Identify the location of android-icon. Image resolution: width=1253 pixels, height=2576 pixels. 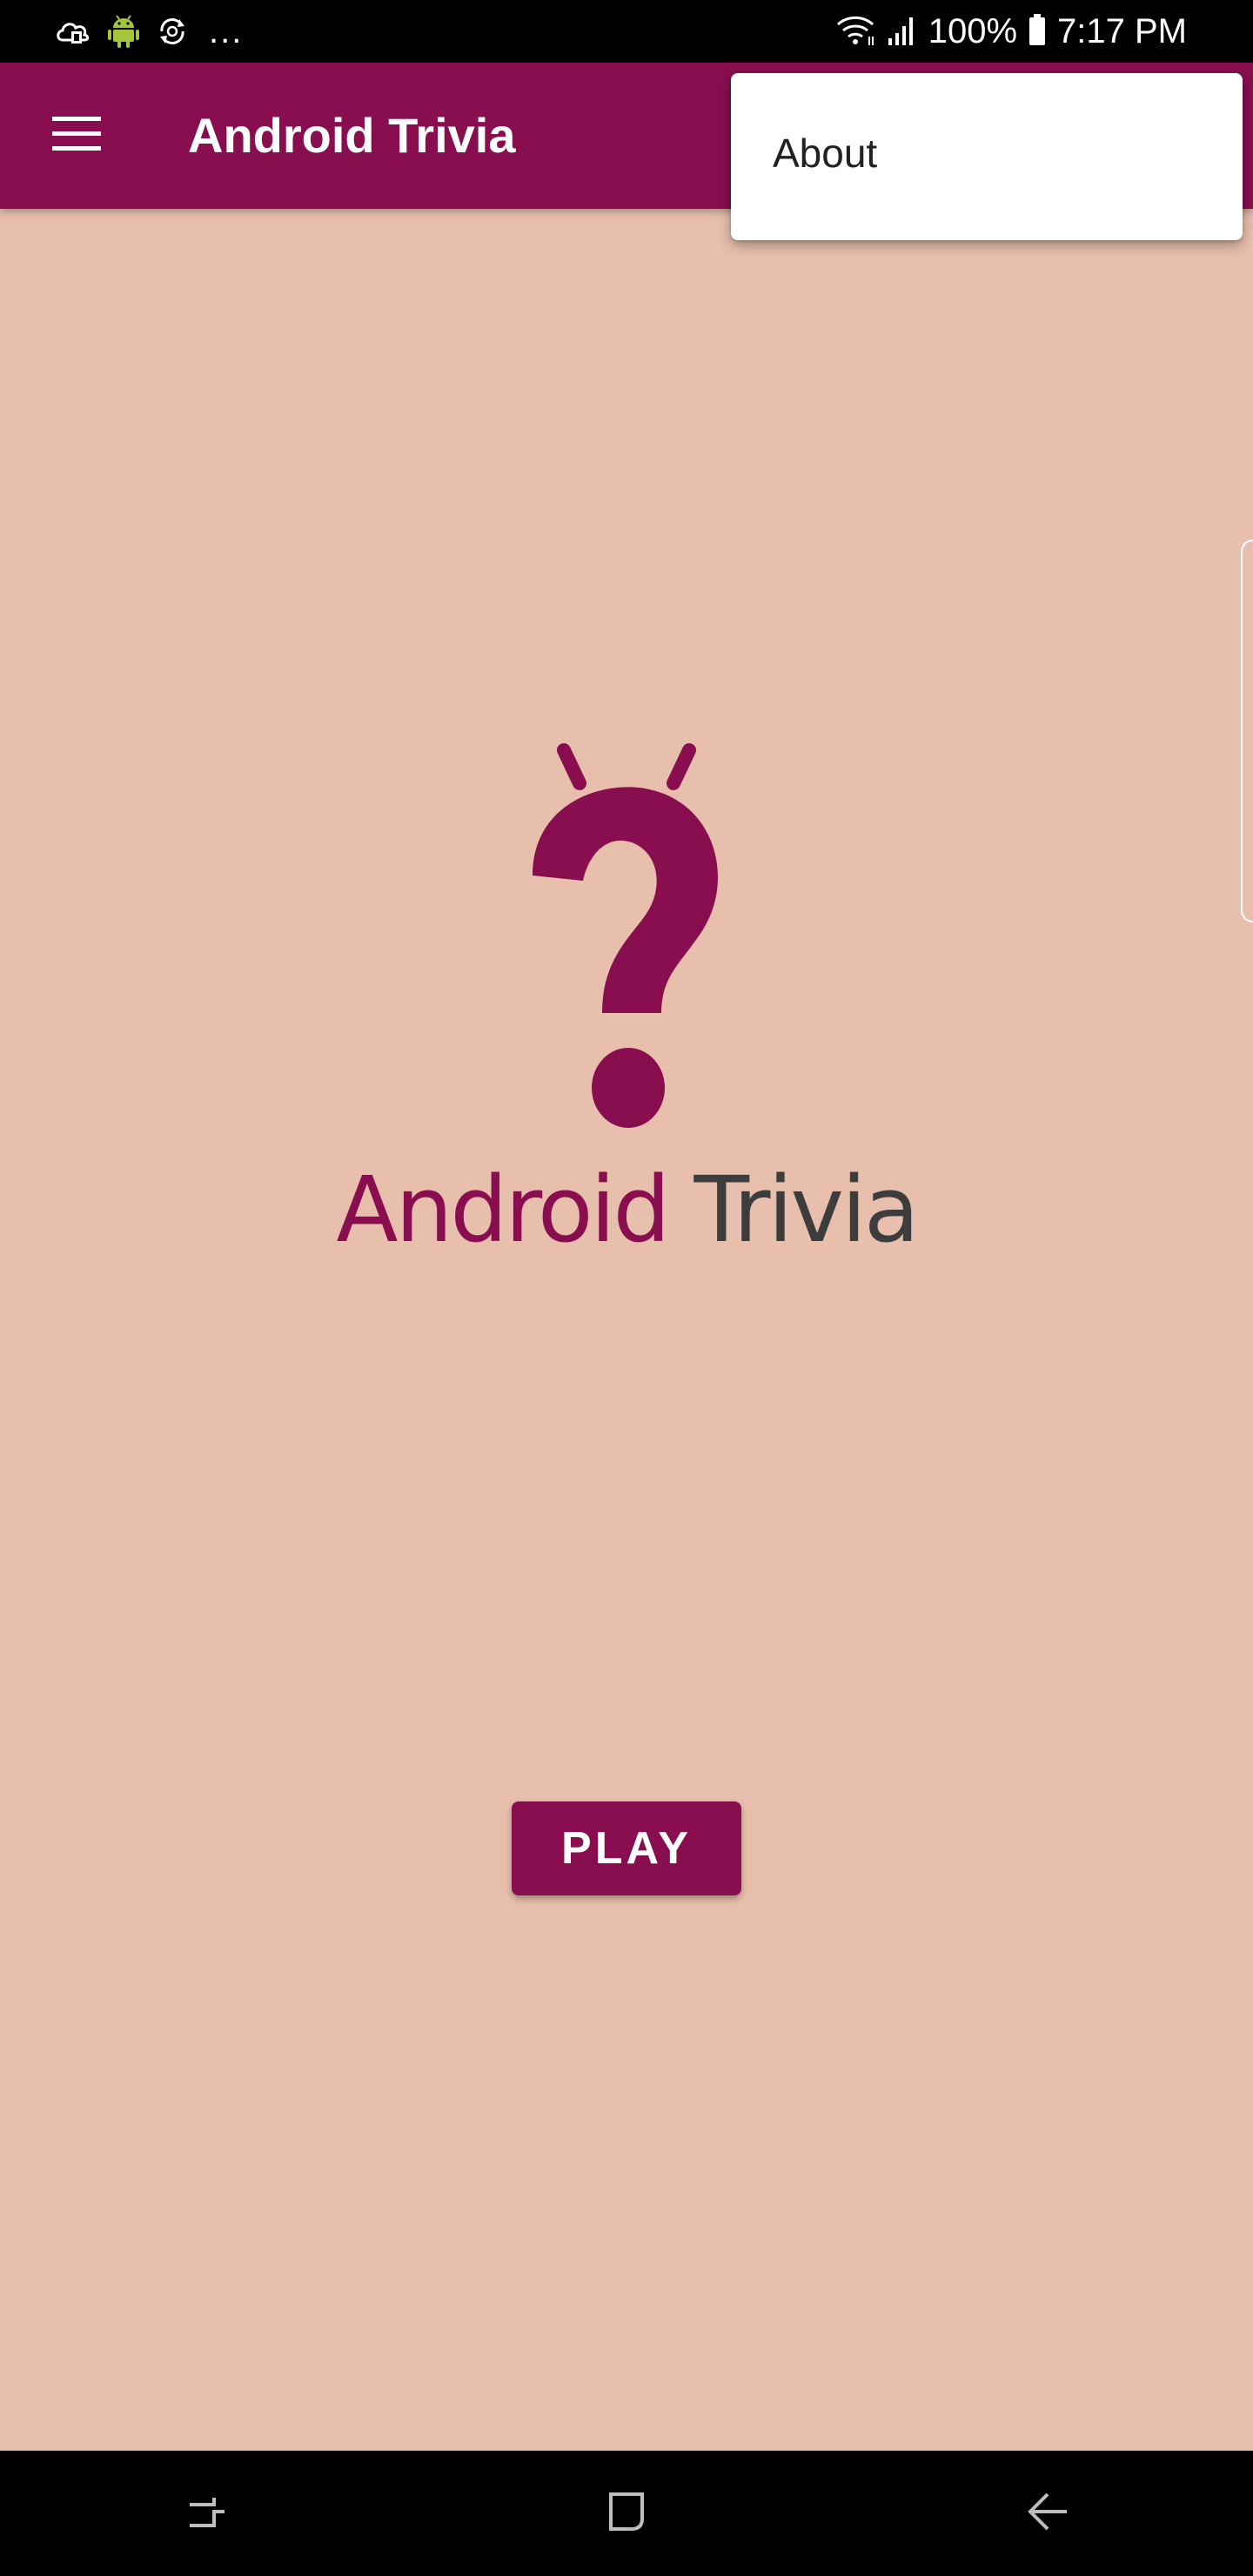
(124, 32).